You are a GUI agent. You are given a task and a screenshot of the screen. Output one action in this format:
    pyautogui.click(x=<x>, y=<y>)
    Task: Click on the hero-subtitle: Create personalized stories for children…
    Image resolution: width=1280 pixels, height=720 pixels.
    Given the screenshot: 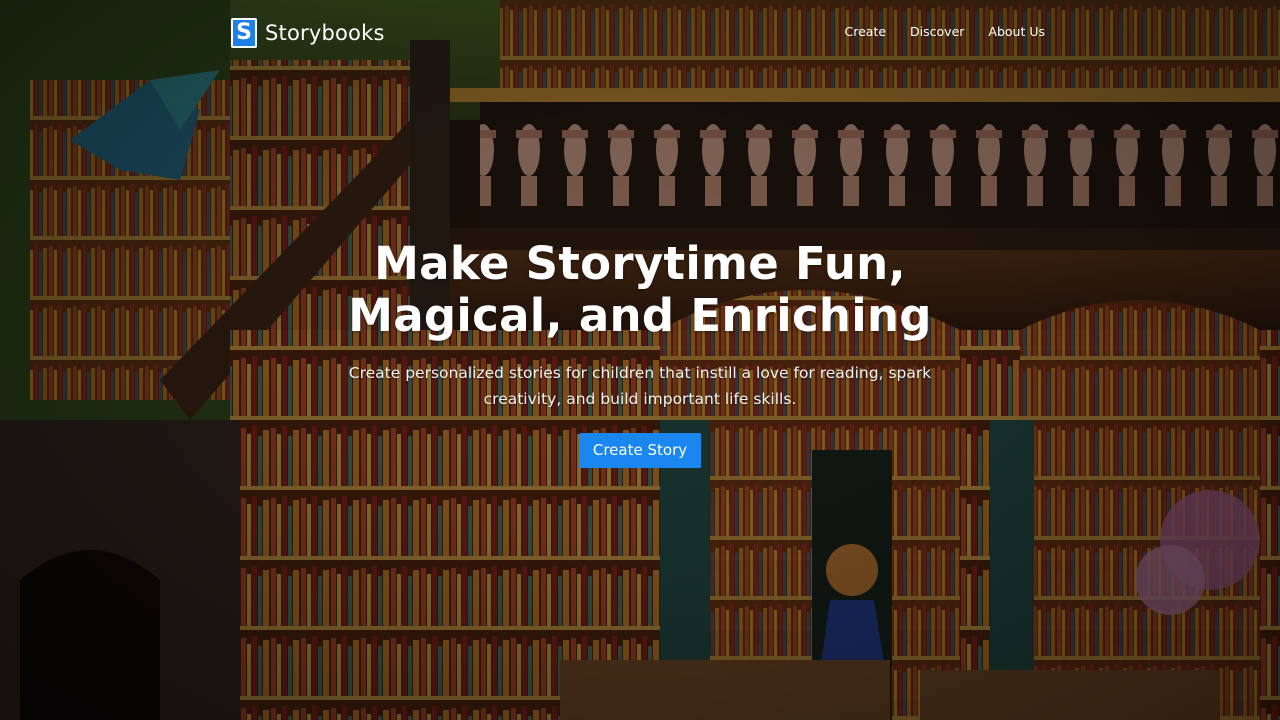 What is the action you would take?
    pyautogui.click(x=640, y=386)
    